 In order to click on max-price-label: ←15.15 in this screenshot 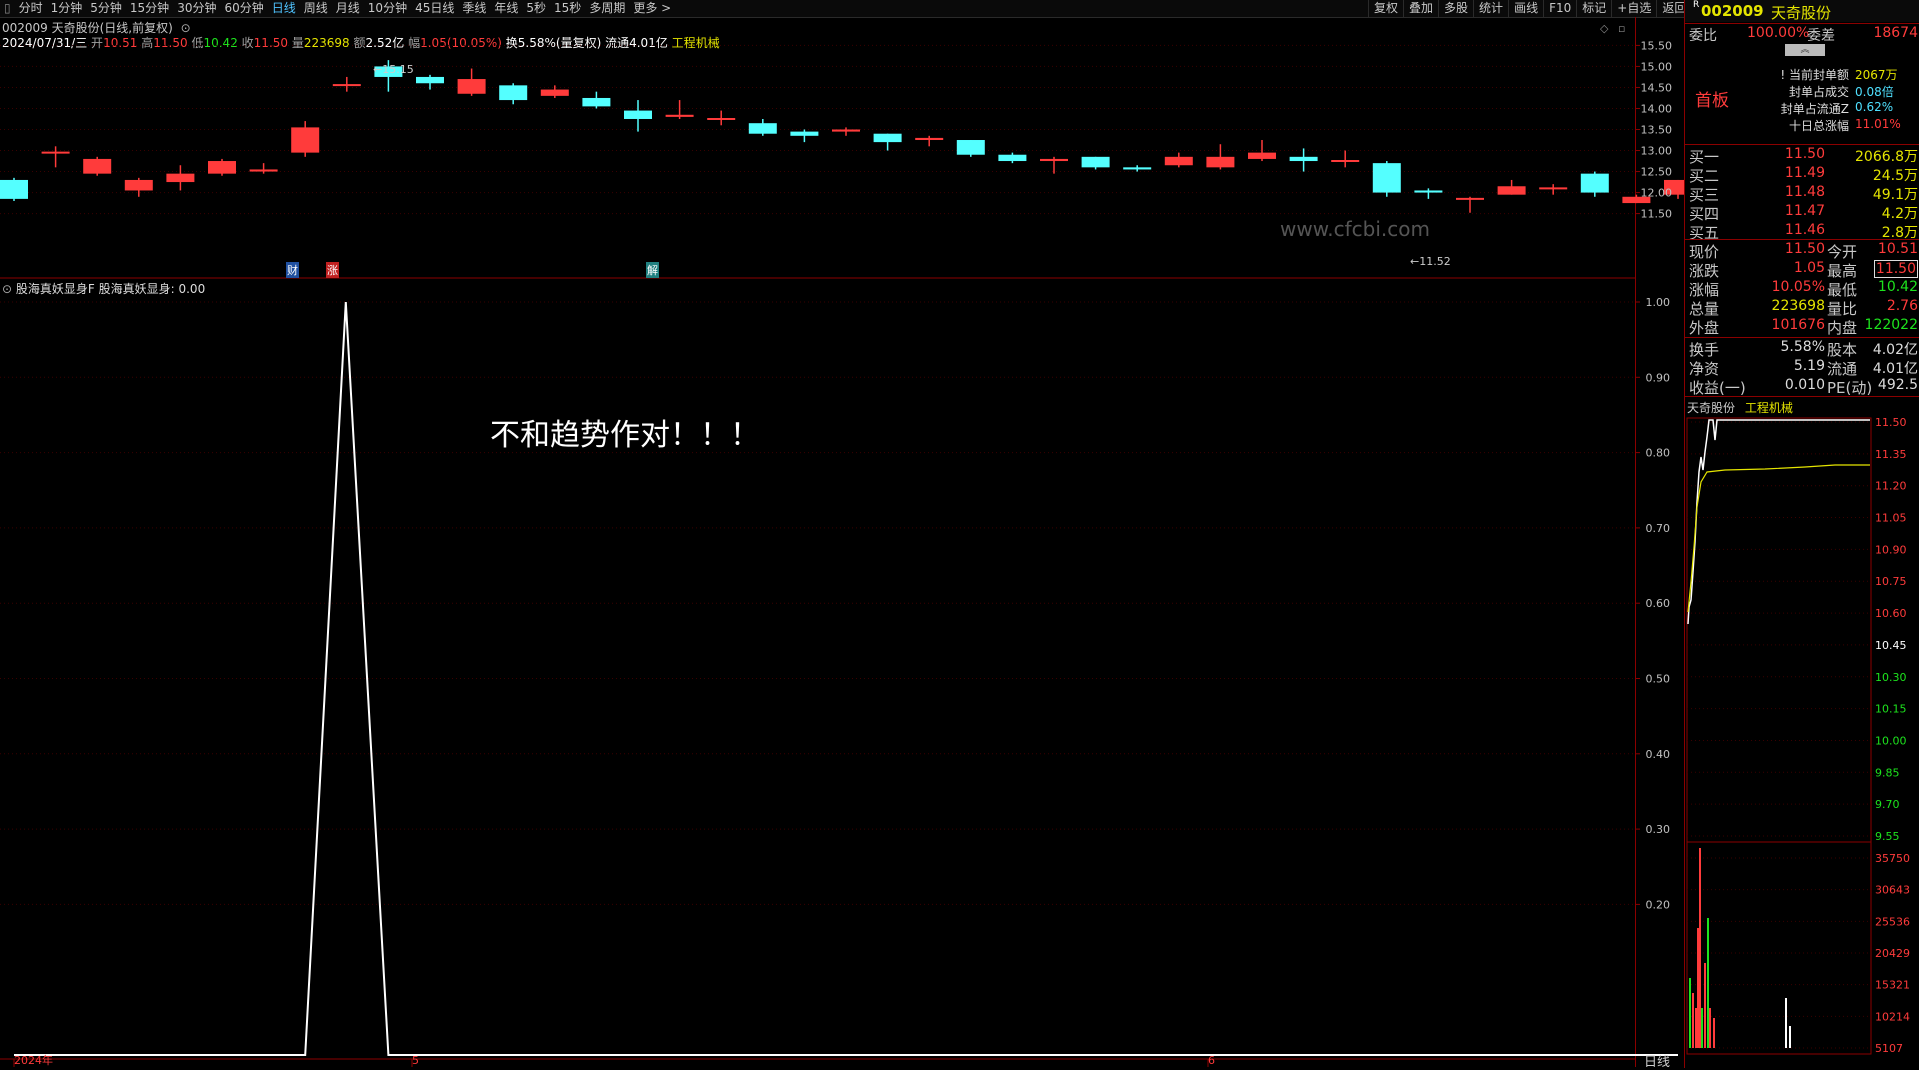, I will do `click(393, 69)`.